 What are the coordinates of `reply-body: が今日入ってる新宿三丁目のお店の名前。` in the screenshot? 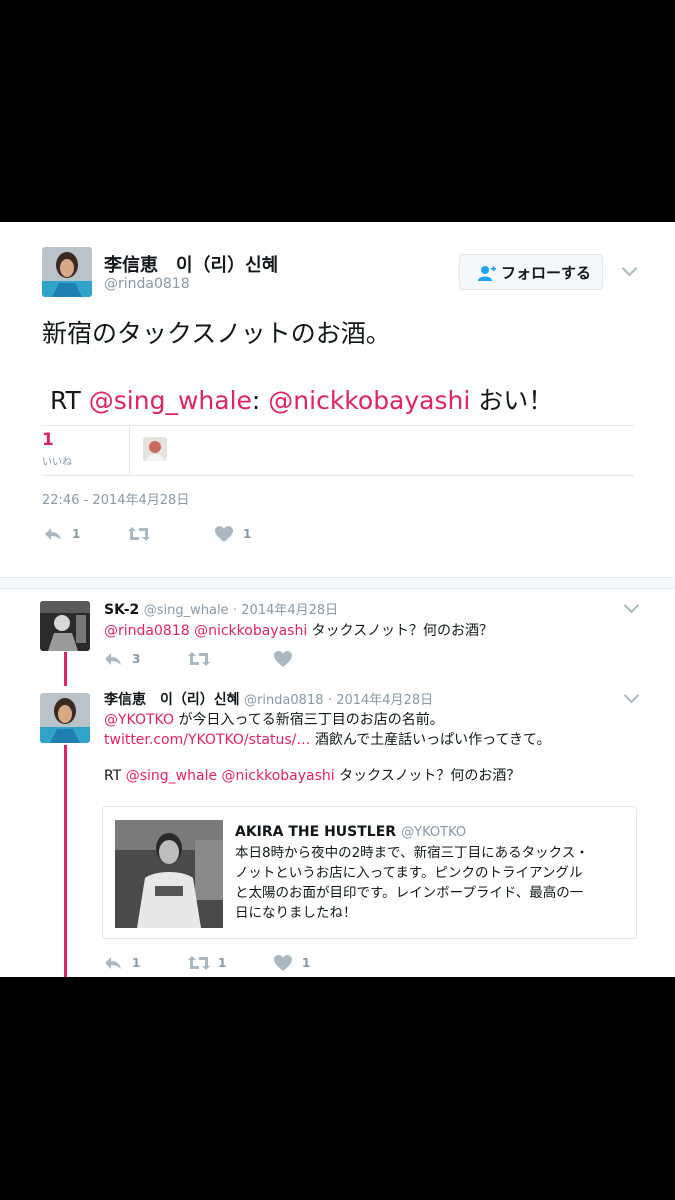 It's located at (311, 720).